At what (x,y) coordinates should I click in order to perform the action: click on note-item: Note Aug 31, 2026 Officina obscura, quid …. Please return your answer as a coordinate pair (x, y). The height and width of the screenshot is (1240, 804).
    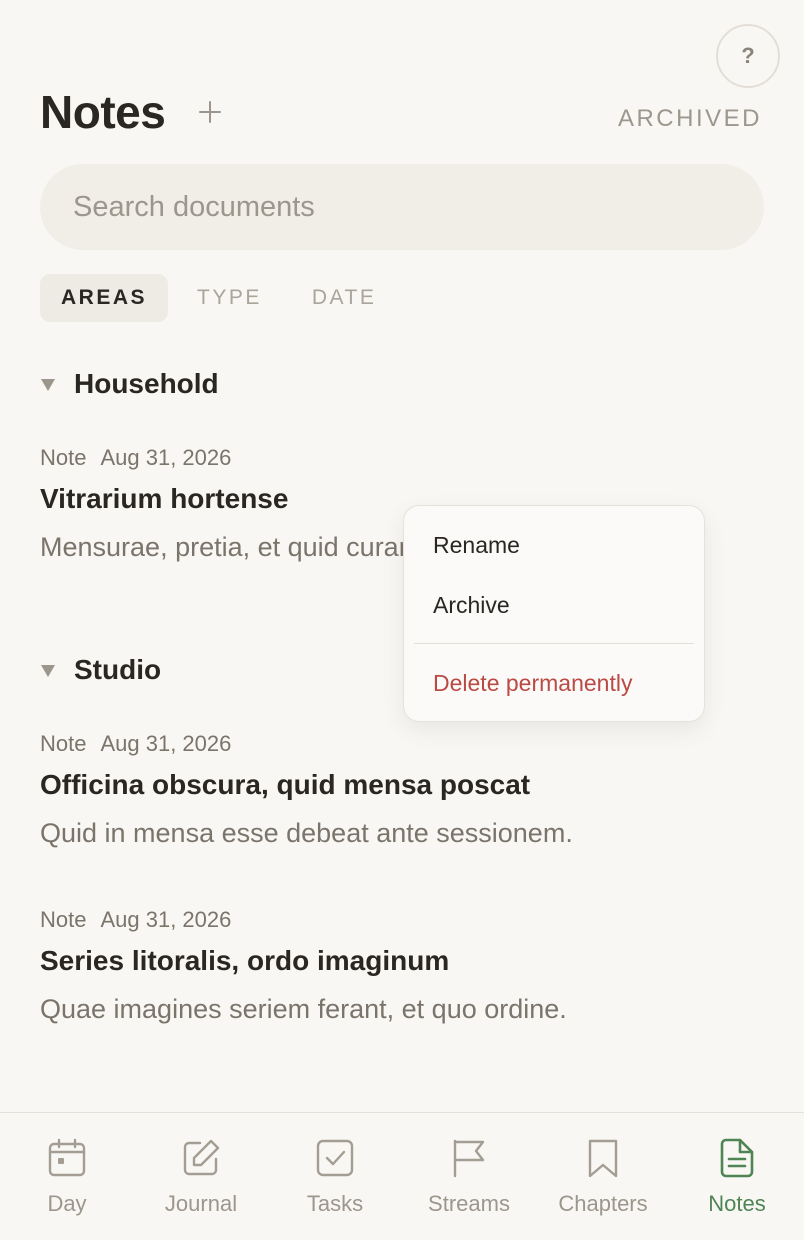
    Looking at the image, I should click on (390, 791).